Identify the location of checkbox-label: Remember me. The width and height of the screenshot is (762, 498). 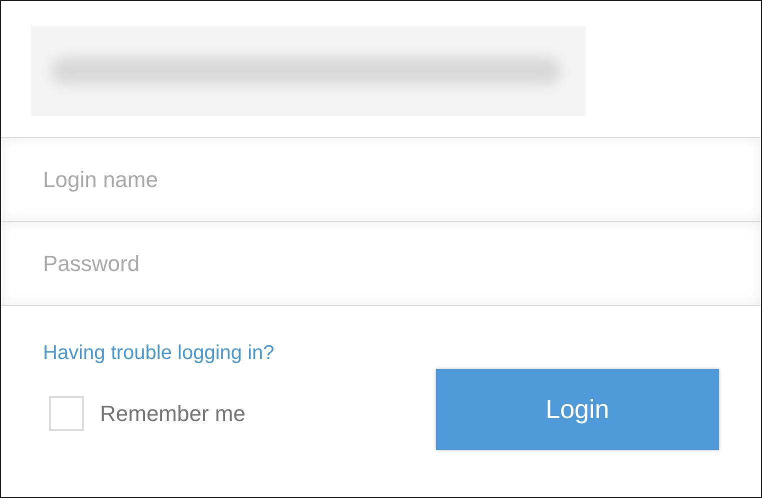
(173, 414).